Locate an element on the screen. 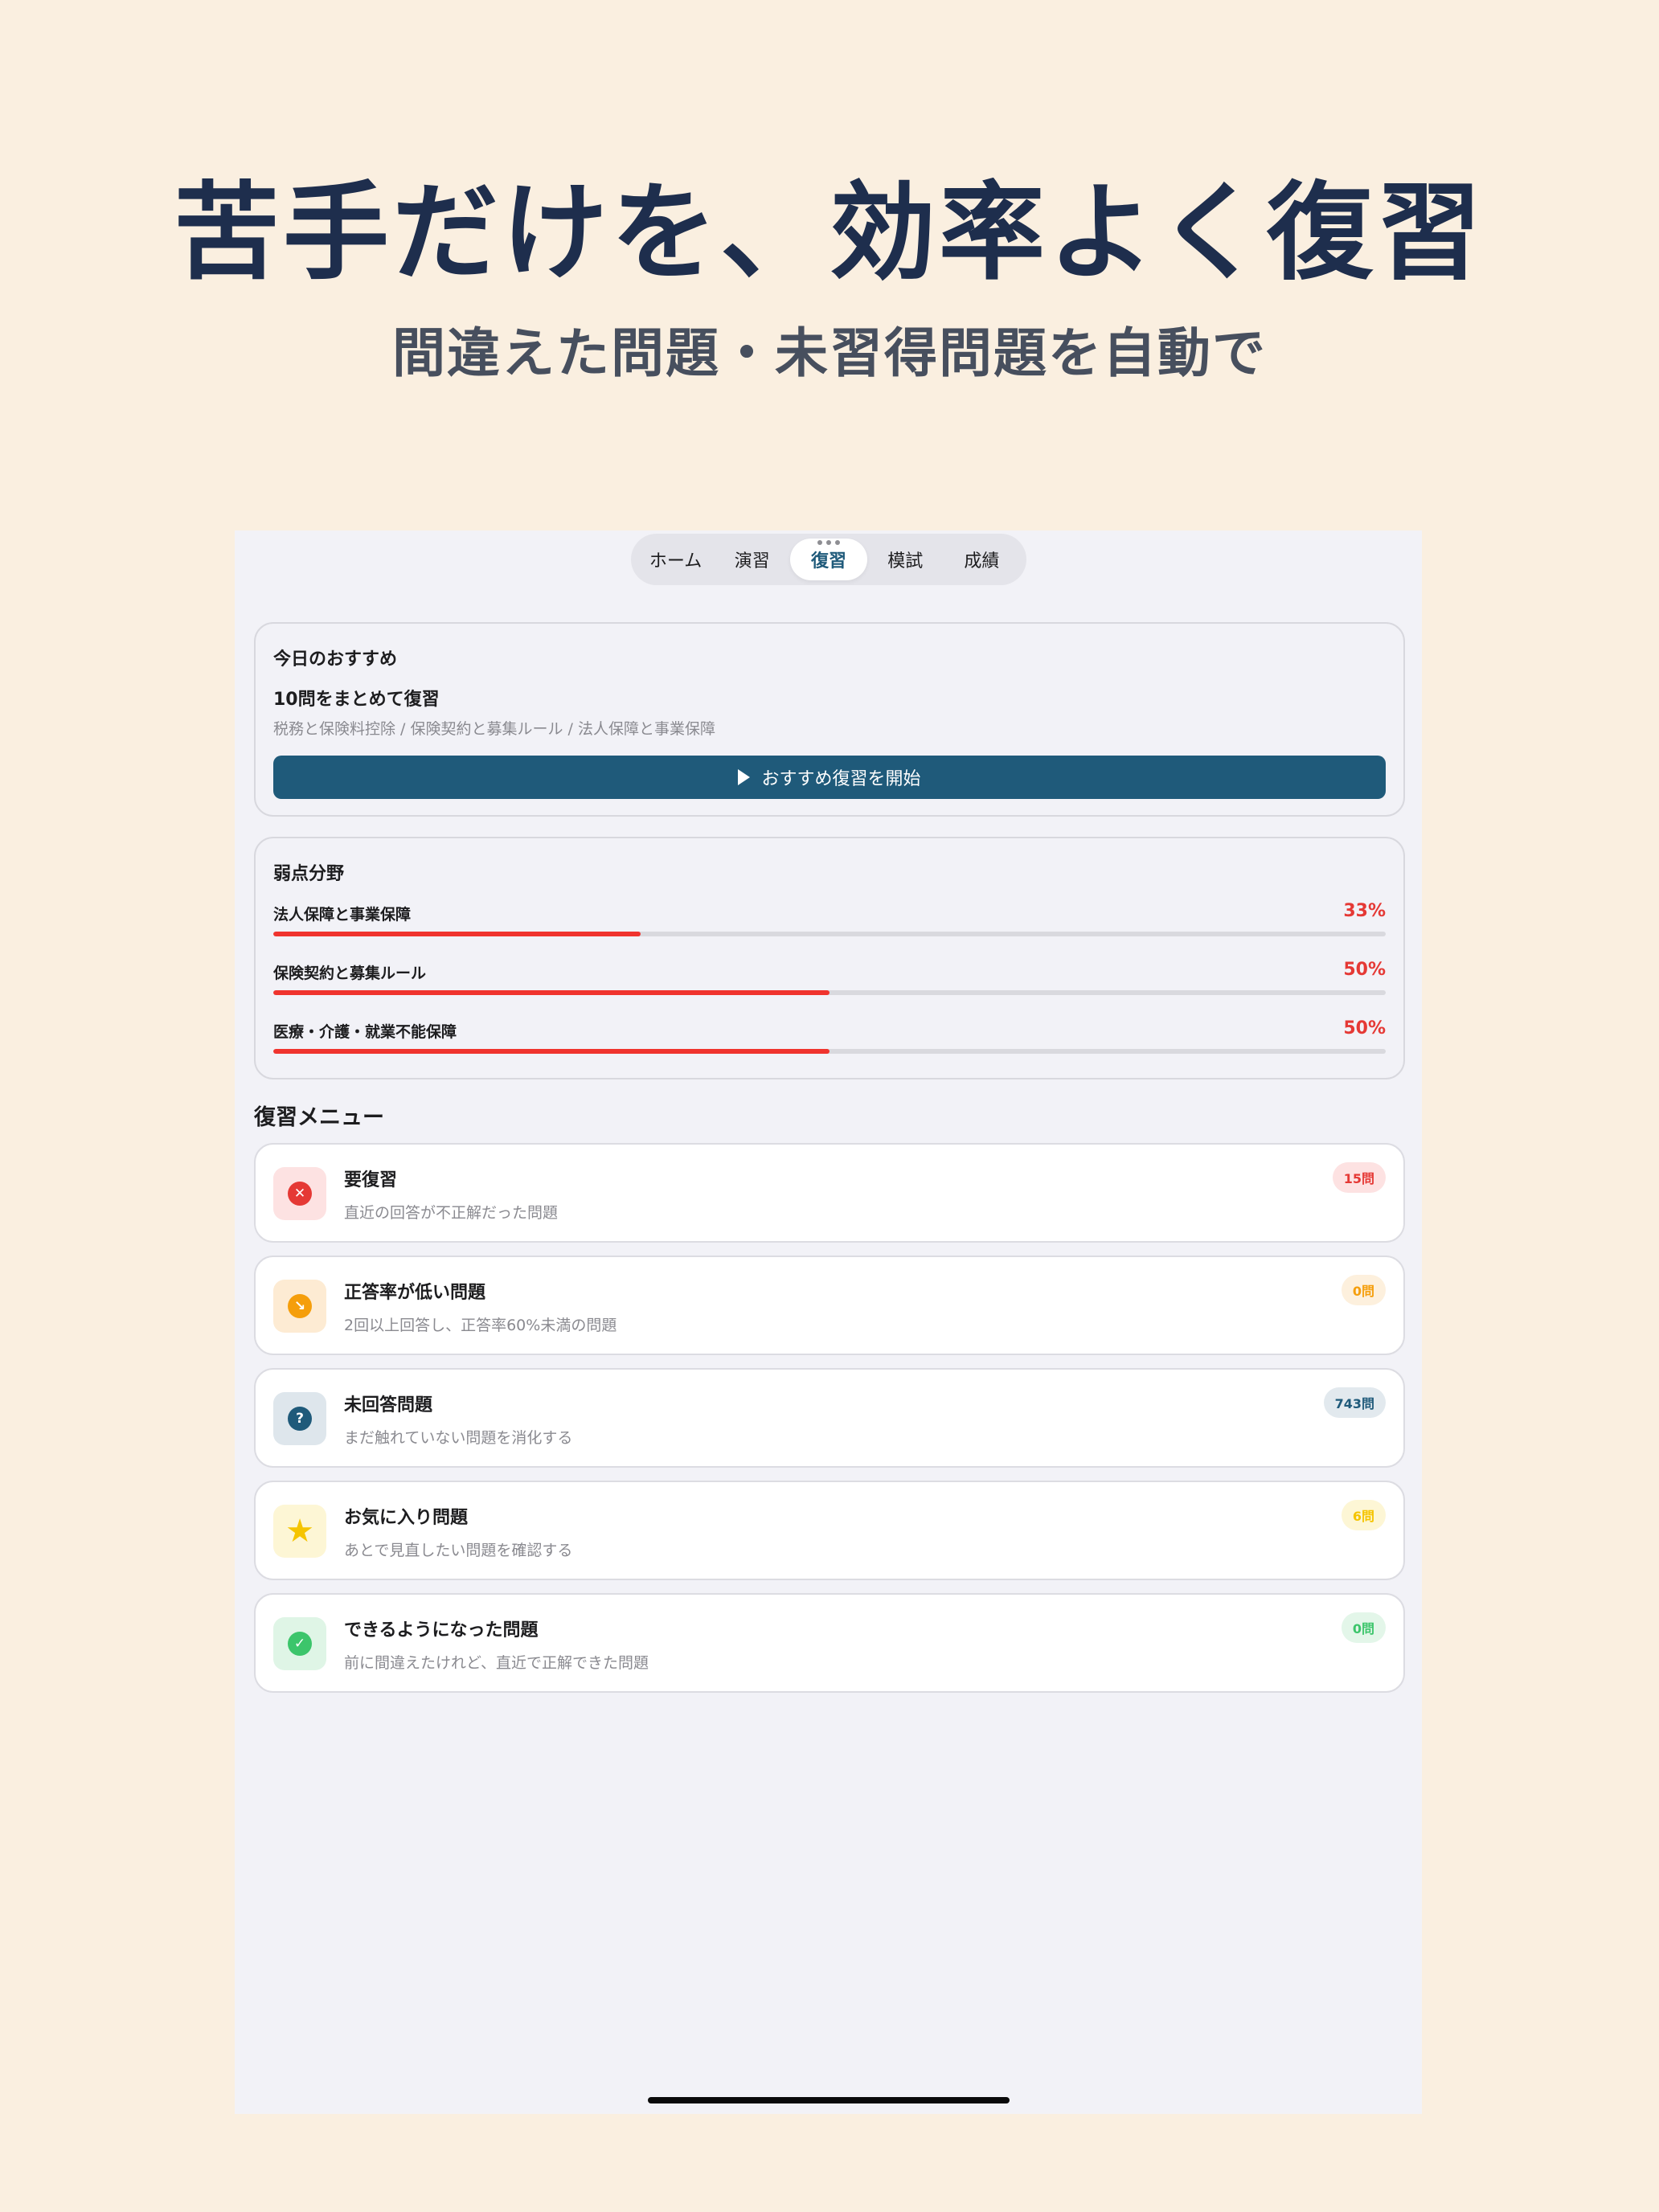  menu-item-title: 未回答問題 is located at coordinates (388, 1405).